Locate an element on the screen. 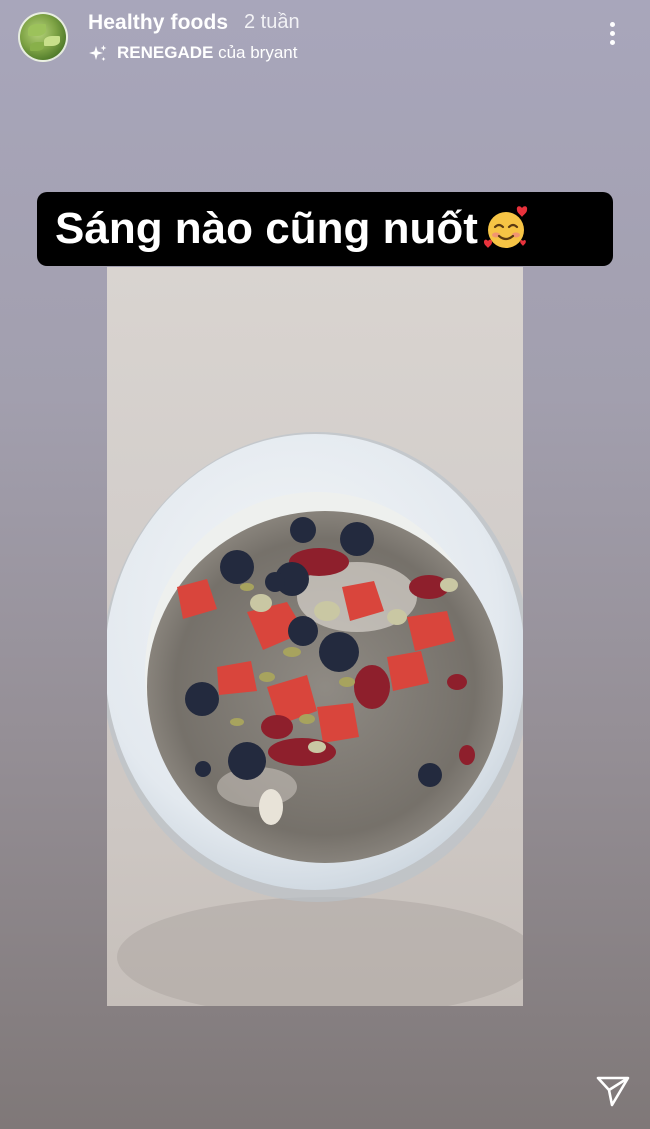  story-username: Healthy foods is located at coordinates (158, 23).